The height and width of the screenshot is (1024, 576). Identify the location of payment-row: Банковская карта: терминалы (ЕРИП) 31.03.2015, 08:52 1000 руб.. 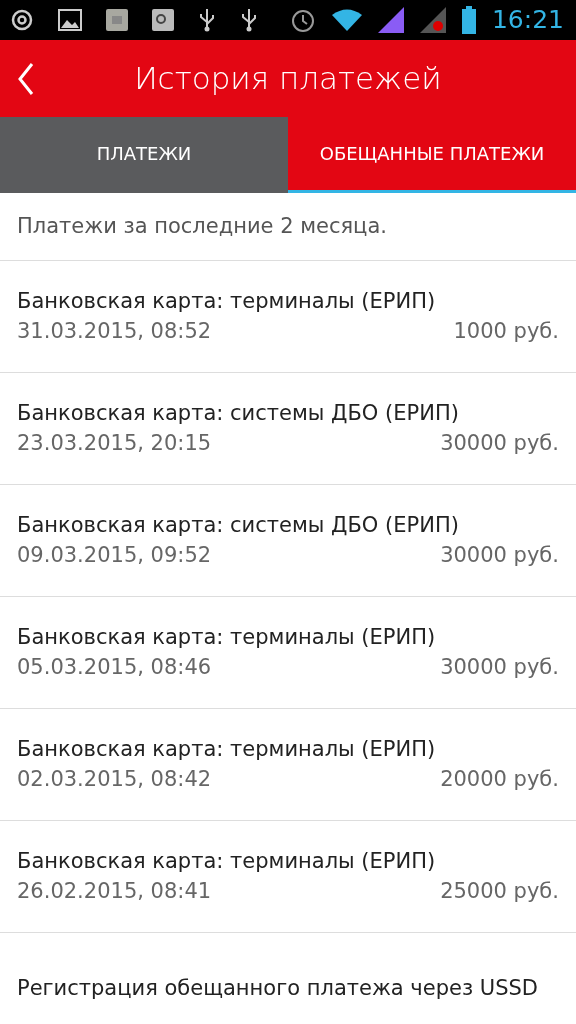
(288, 317).